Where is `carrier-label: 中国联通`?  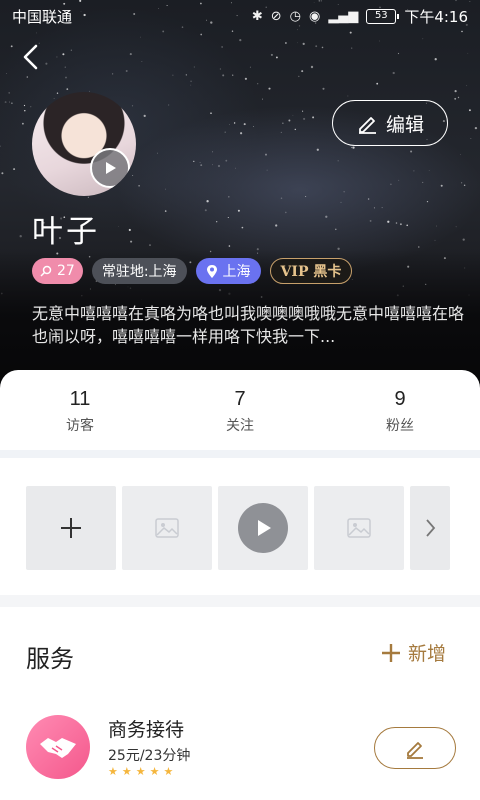
carrier-label: 中国联通 is located at coordinates (42, 16).